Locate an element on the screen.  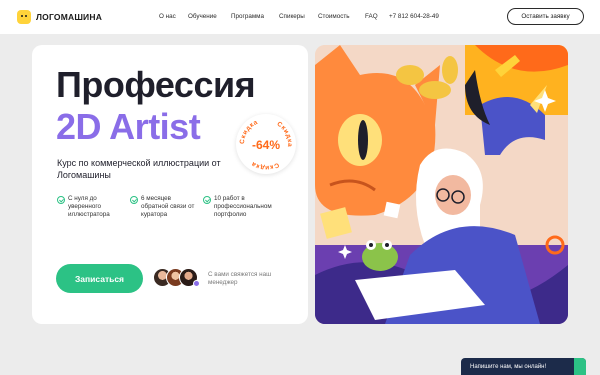
chat-label: Напишите нам, мы онлайн! is located at coordinates (508, 366).